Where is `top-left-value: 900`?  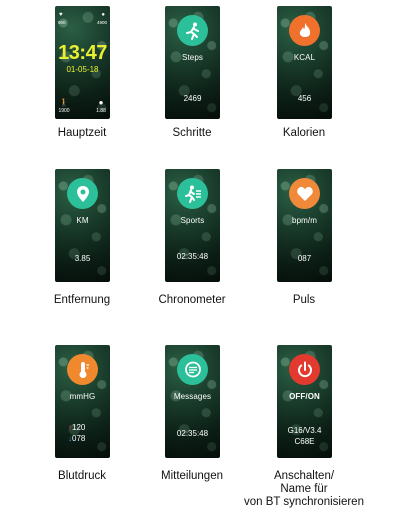 top-left-value: 900 is located at coordinates (62, 22).